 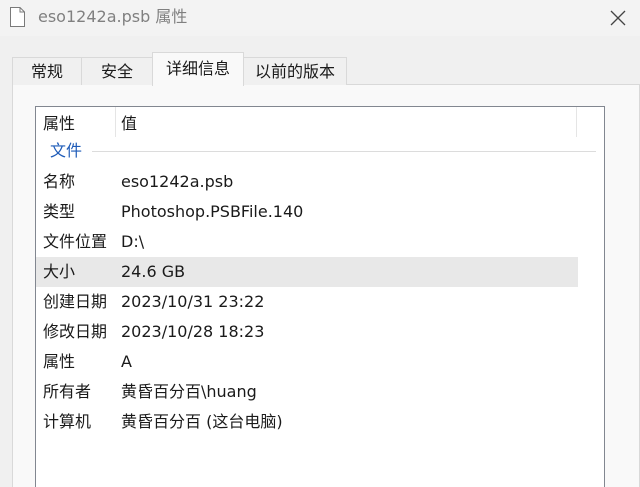 I want to click on property-value: 2023/10/28 18:23, so click(x=193, y=331).